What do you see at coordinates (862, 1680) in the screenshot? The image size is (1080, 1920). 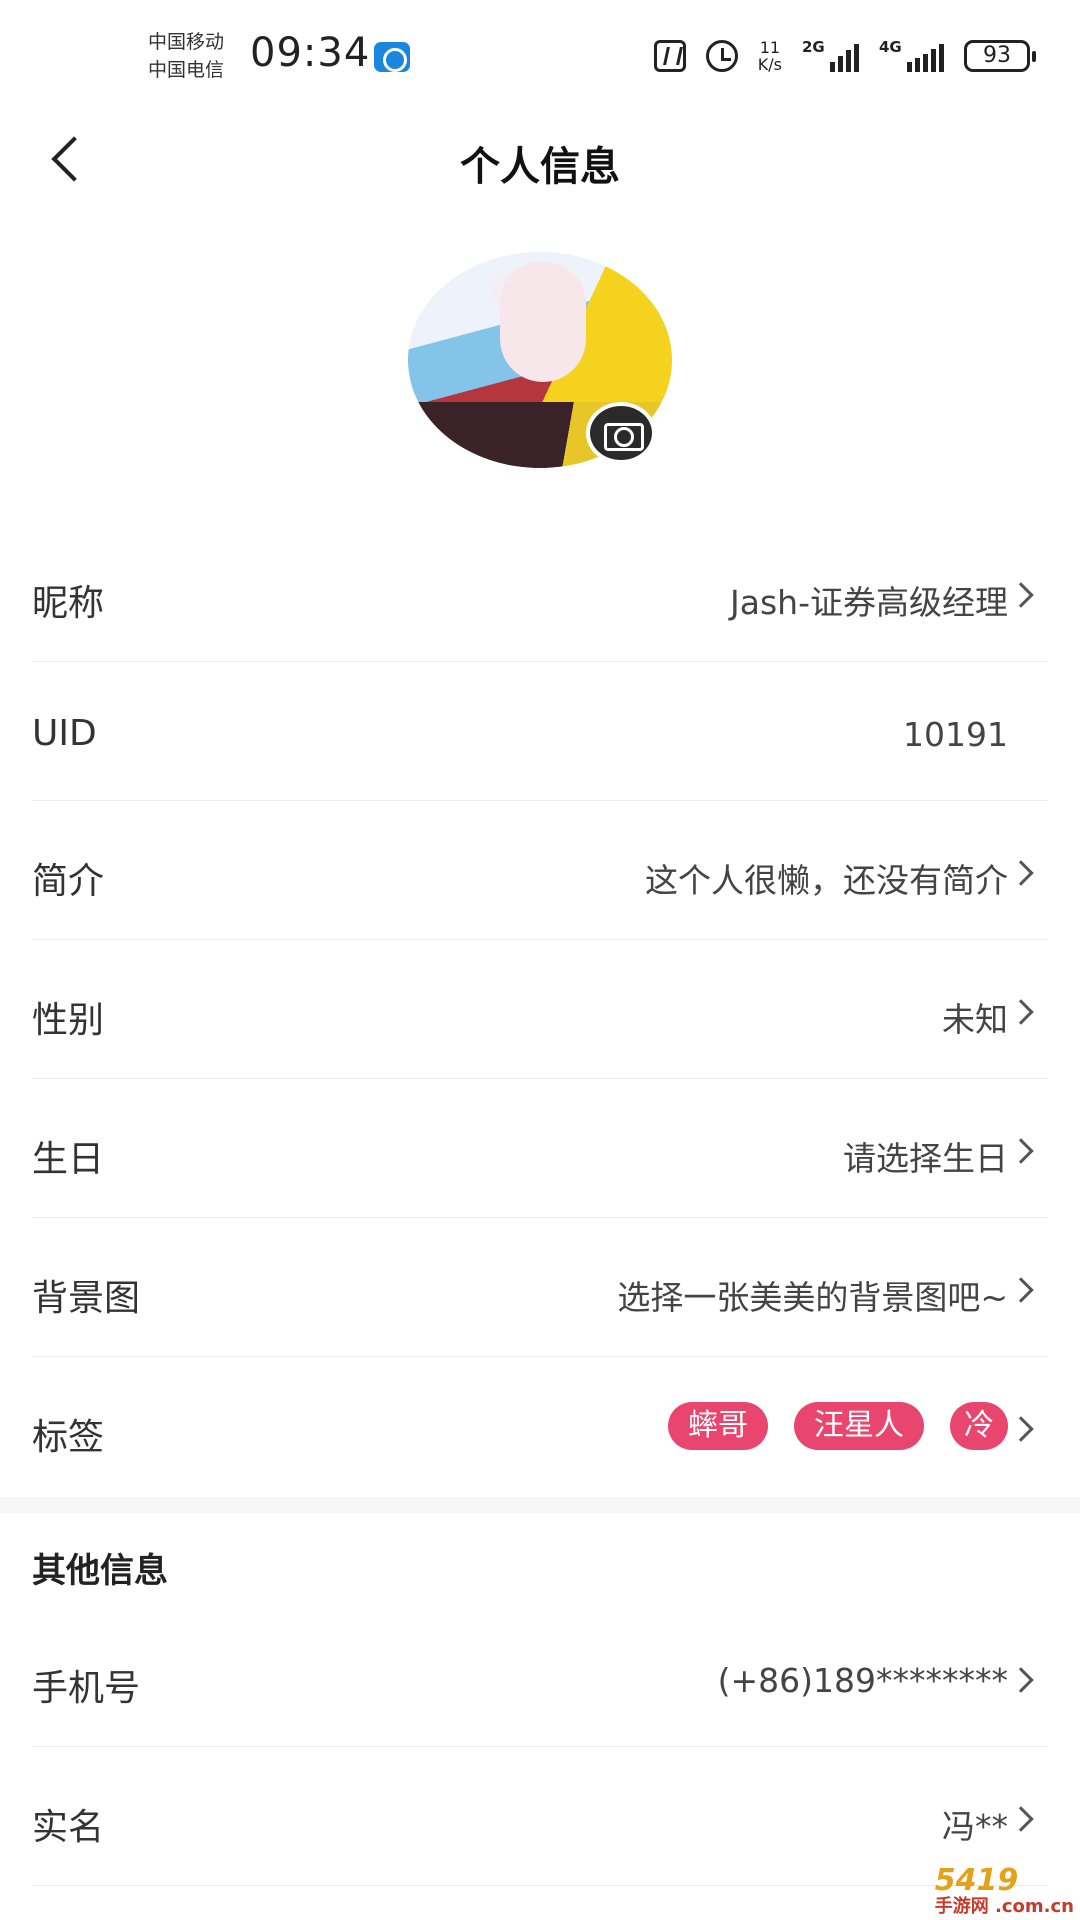 I see `phone-value: (+86)189********` at bounding box center [862, 1680].